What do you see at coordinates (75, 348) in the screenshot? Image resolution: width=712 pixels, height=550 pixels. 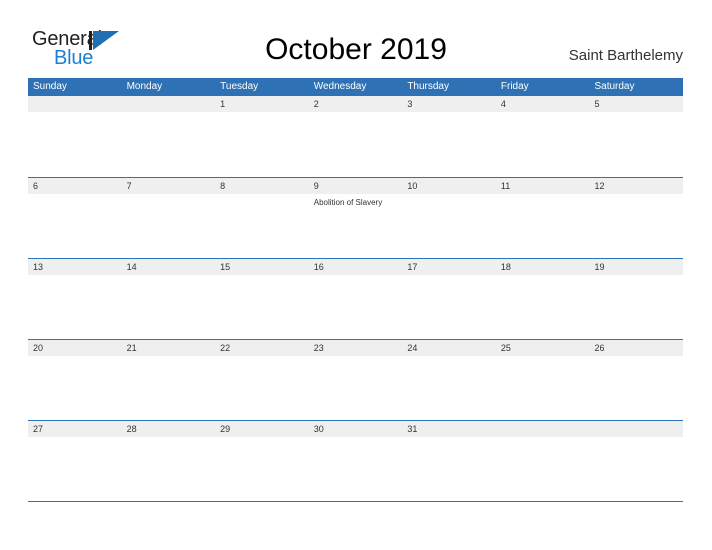 I see `day-number: 20` at bounding box center [75, 348].